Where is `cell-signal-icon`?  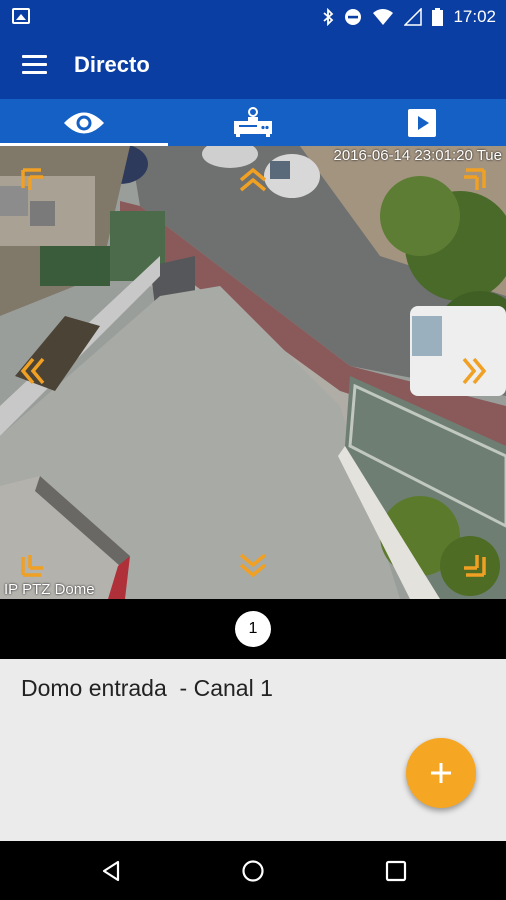 cell-signal-icon is located at coordinates (413, 17).